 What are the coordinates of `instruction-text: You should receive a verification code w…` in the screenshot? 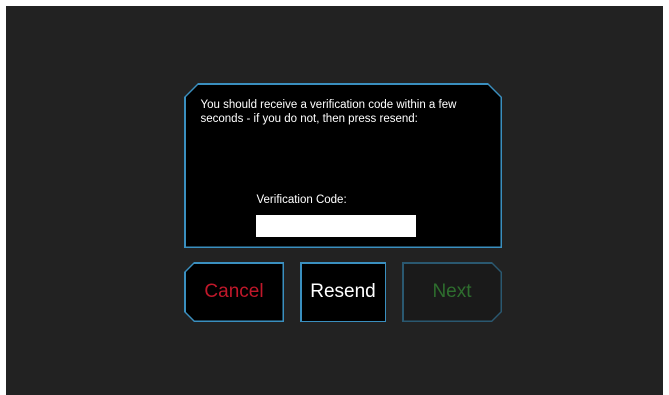 It's located at (328, 111).